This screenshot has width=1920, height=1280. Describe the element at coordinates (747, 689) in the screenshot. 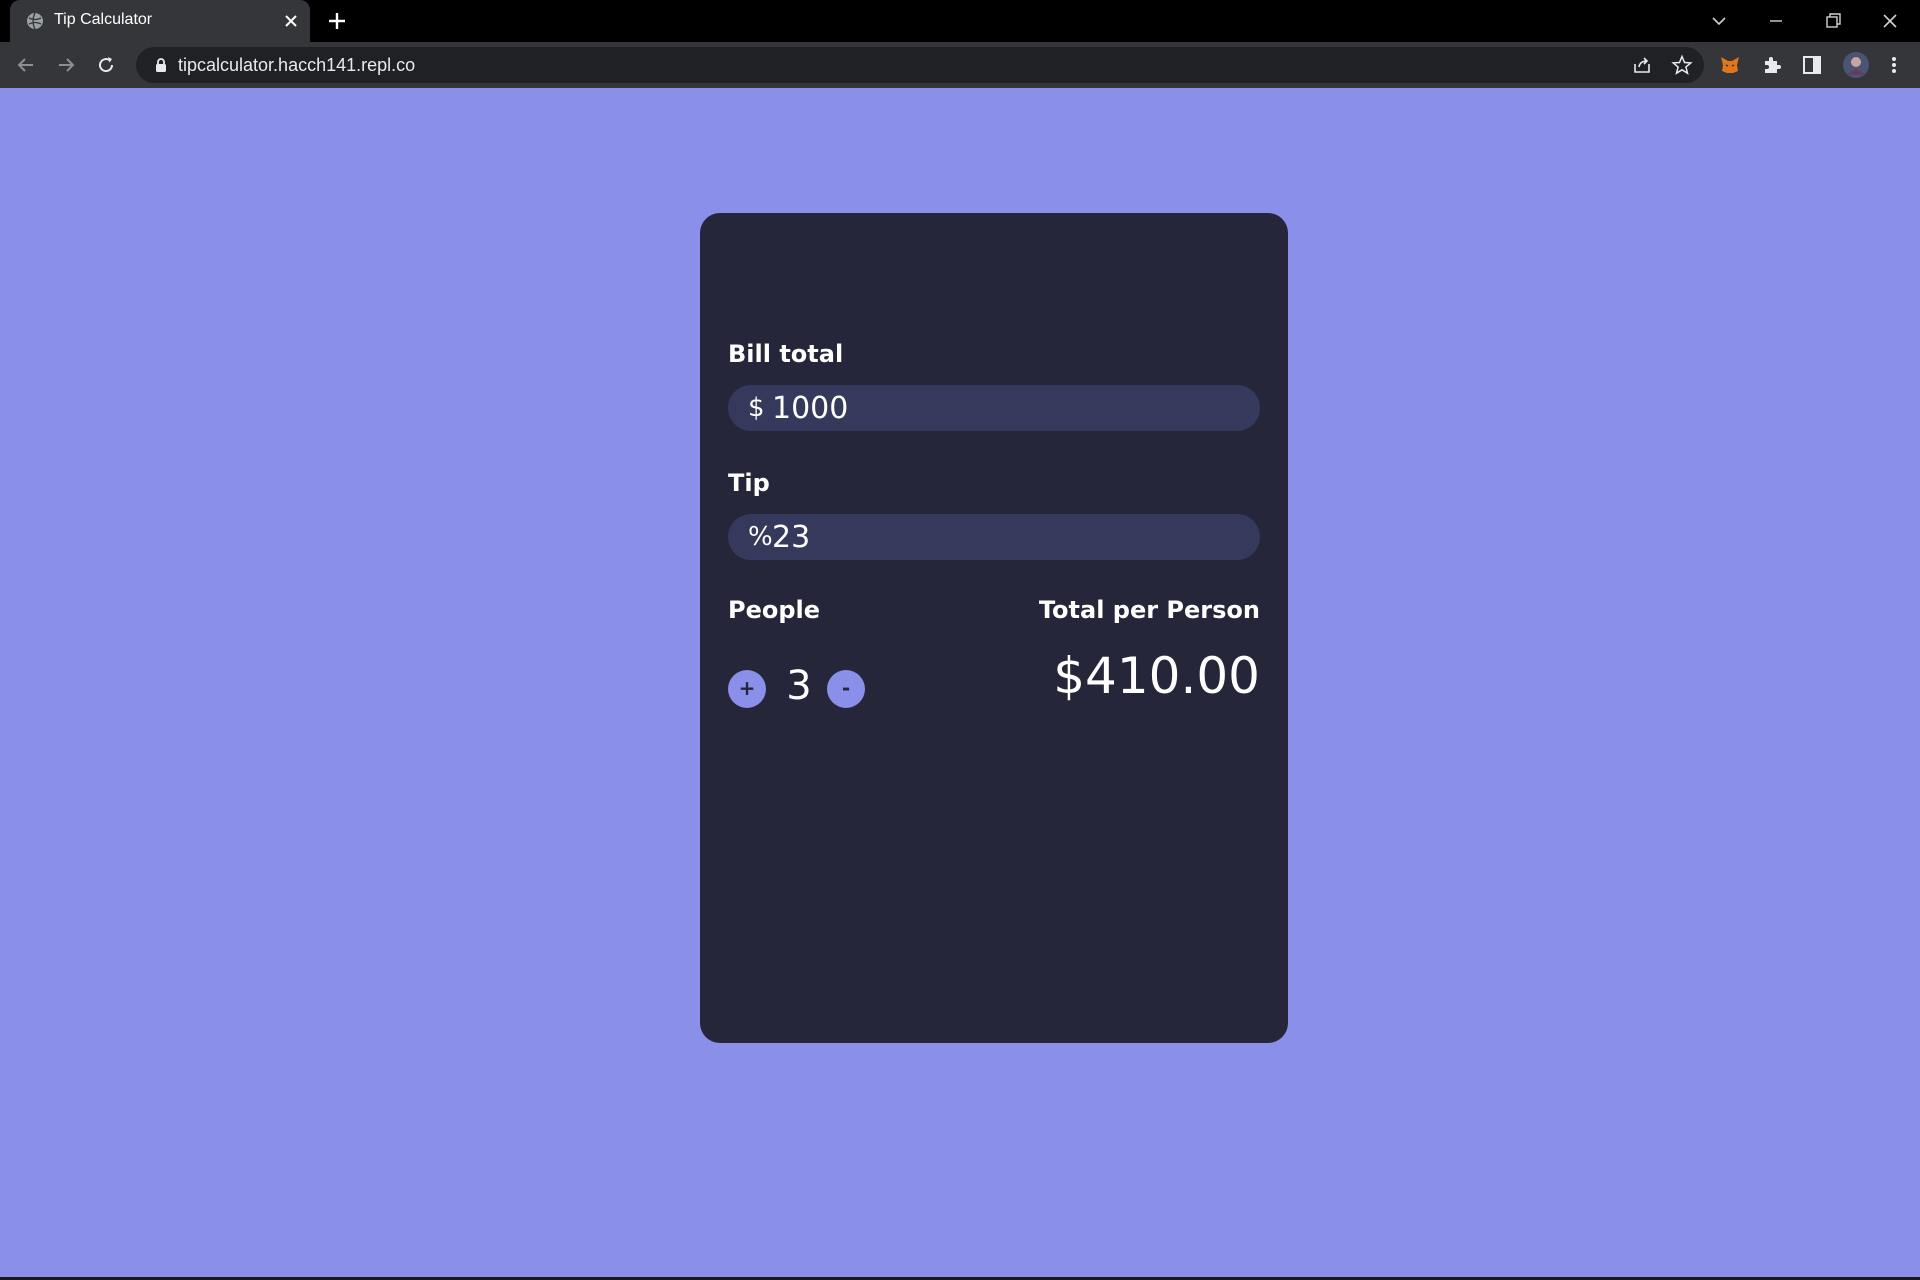

I see `increase-people-button: +` at that location.